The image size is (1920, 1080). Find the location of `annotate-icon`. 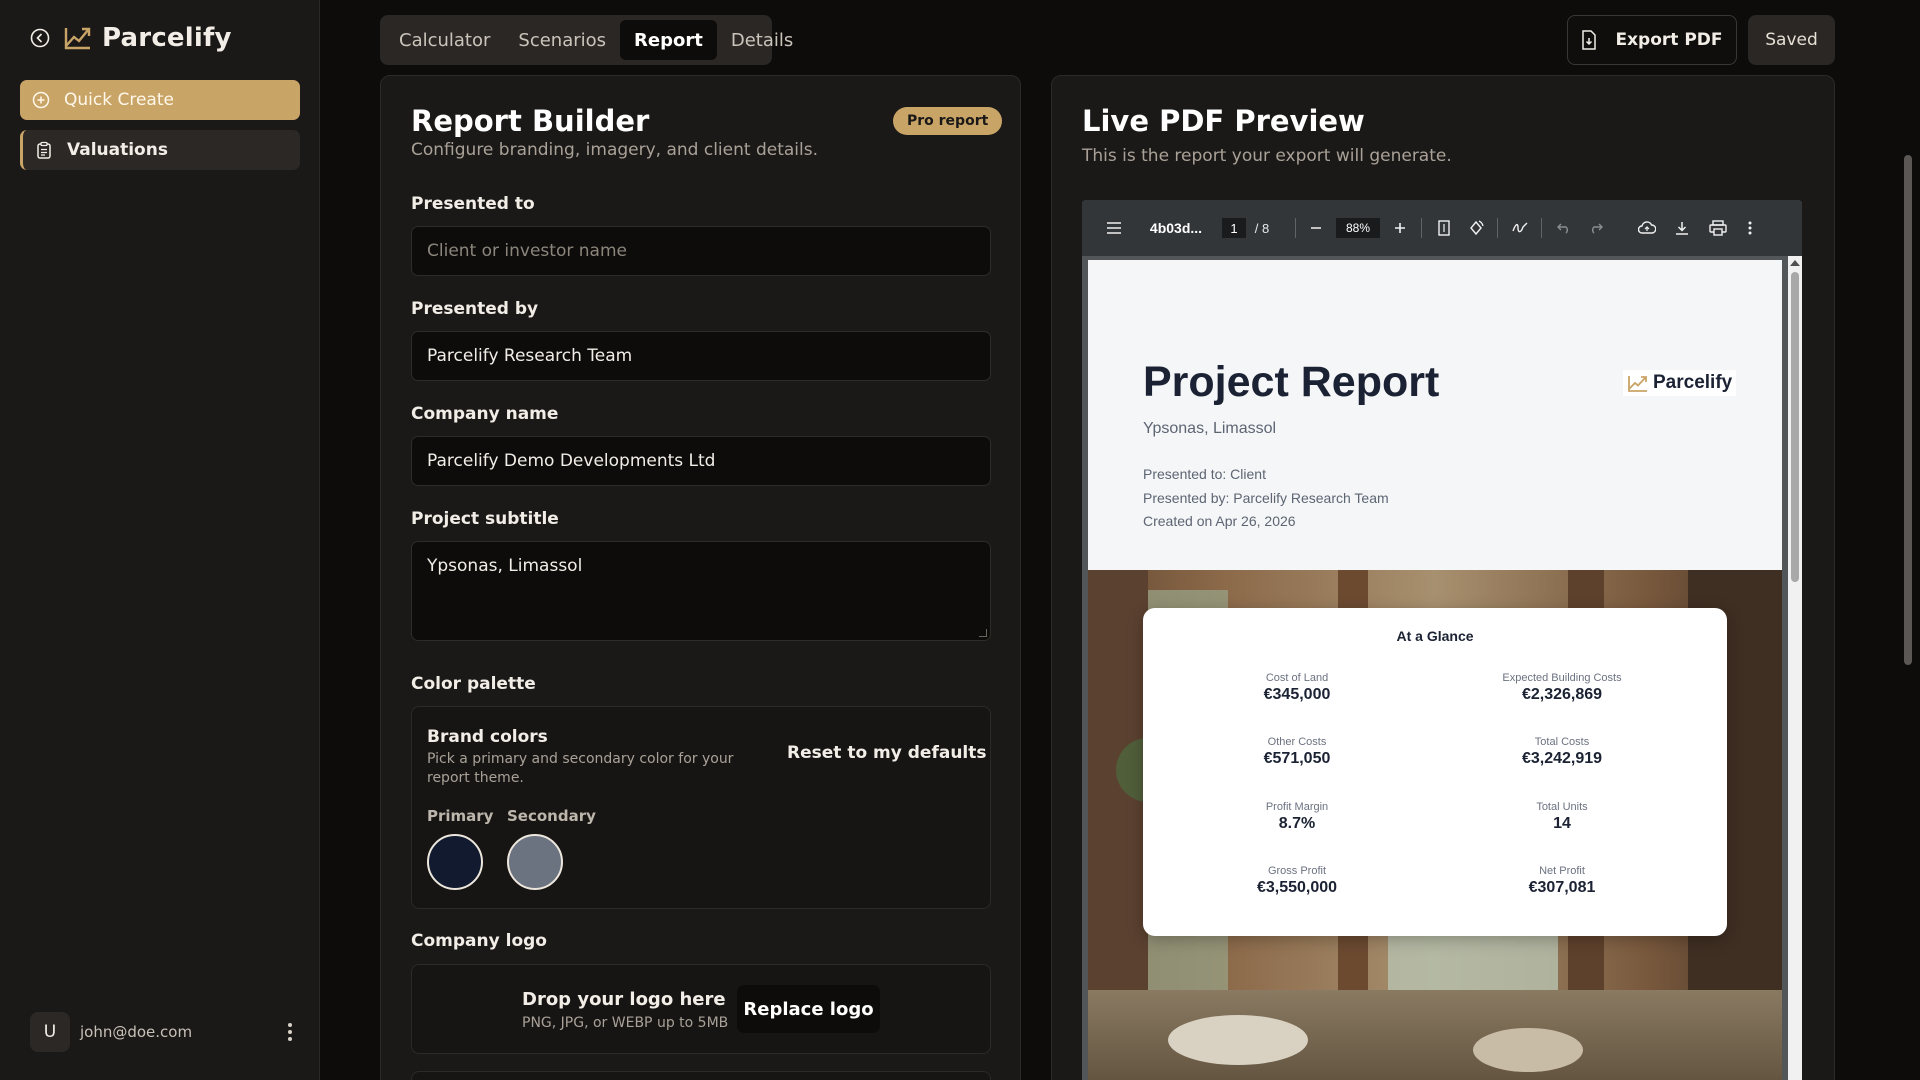

annotate-icon is located at coordinates (1520, 228).